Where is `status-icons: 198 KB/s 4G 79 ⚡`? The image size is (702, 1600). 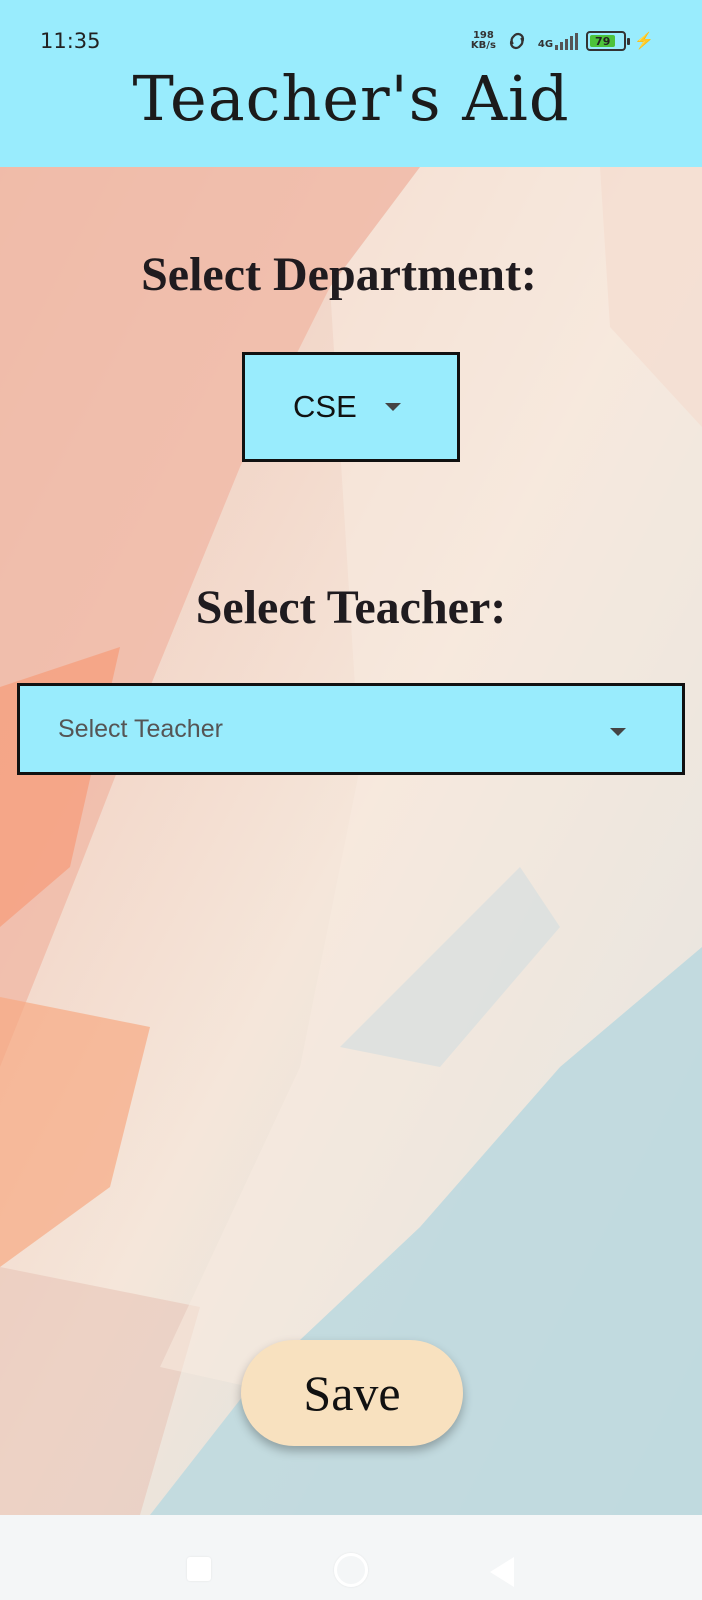 status-icons: 198 KB/s 4G 79 ⚡ is located at coordinates (562, 41).